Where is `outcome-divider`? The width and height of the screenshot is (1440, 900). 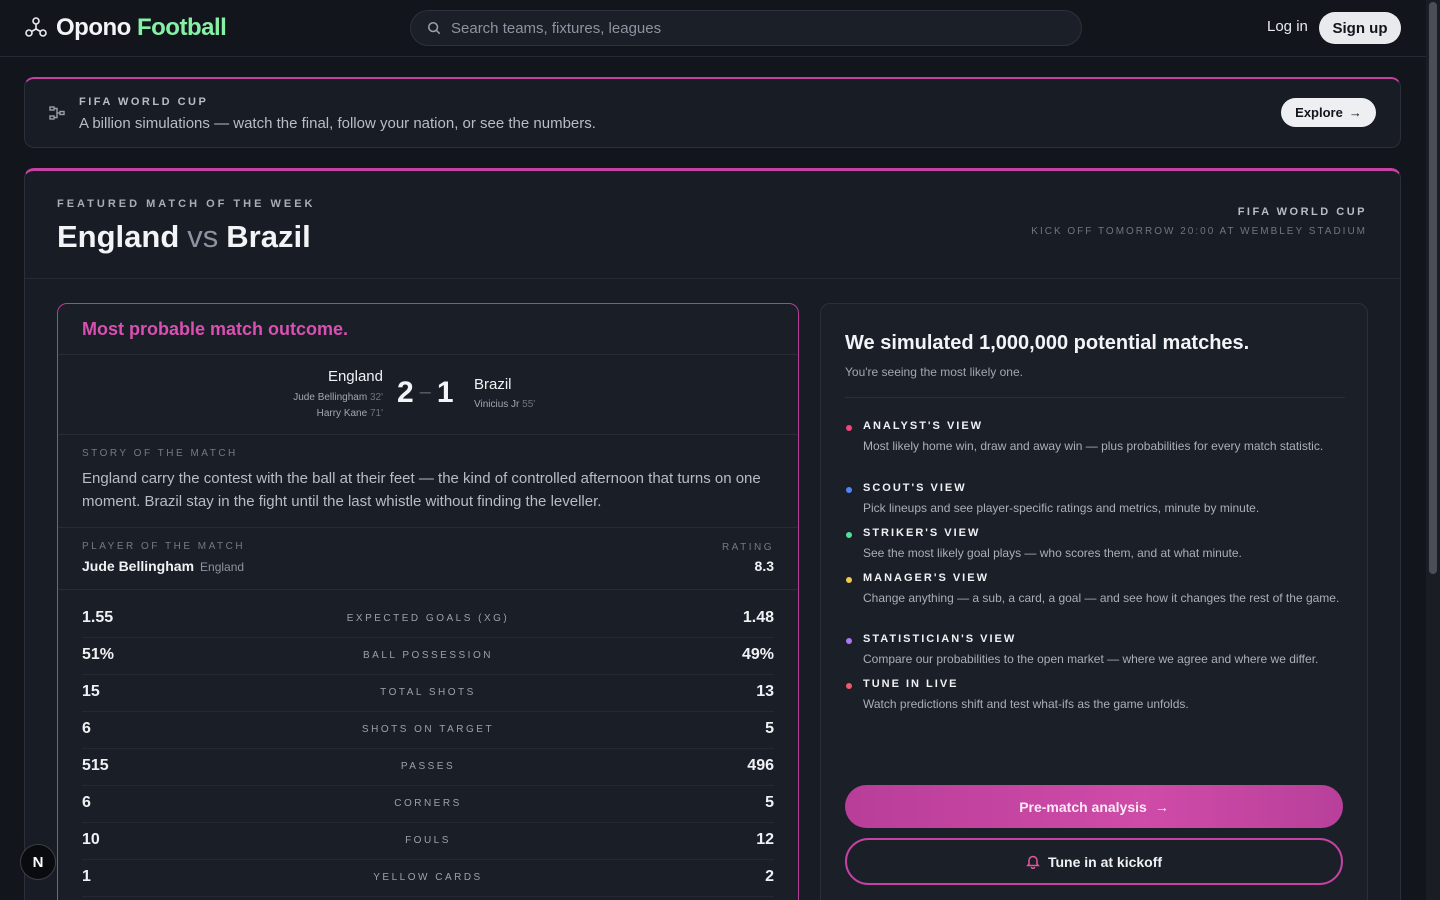
outcome-divider is located at coordinates (428, 354).